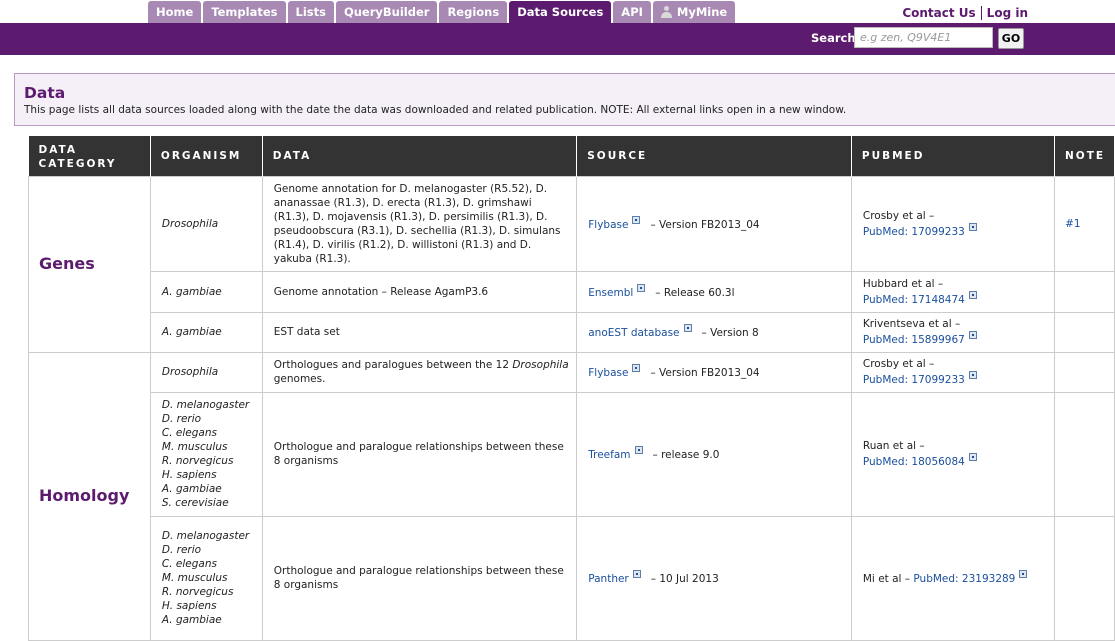 Image resolution: width=1115 pixels, height=641 pixels. I want to click on source-cell: Treefam – release 9.0, so click(714, 454).